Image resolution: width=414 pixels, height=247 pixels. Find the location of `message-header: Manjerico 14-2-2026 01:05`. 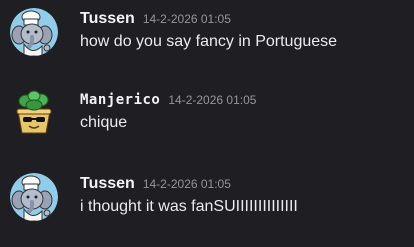

message-header: Manjerico 14-2-2026 01:05 is located at coordinates (168, 100).